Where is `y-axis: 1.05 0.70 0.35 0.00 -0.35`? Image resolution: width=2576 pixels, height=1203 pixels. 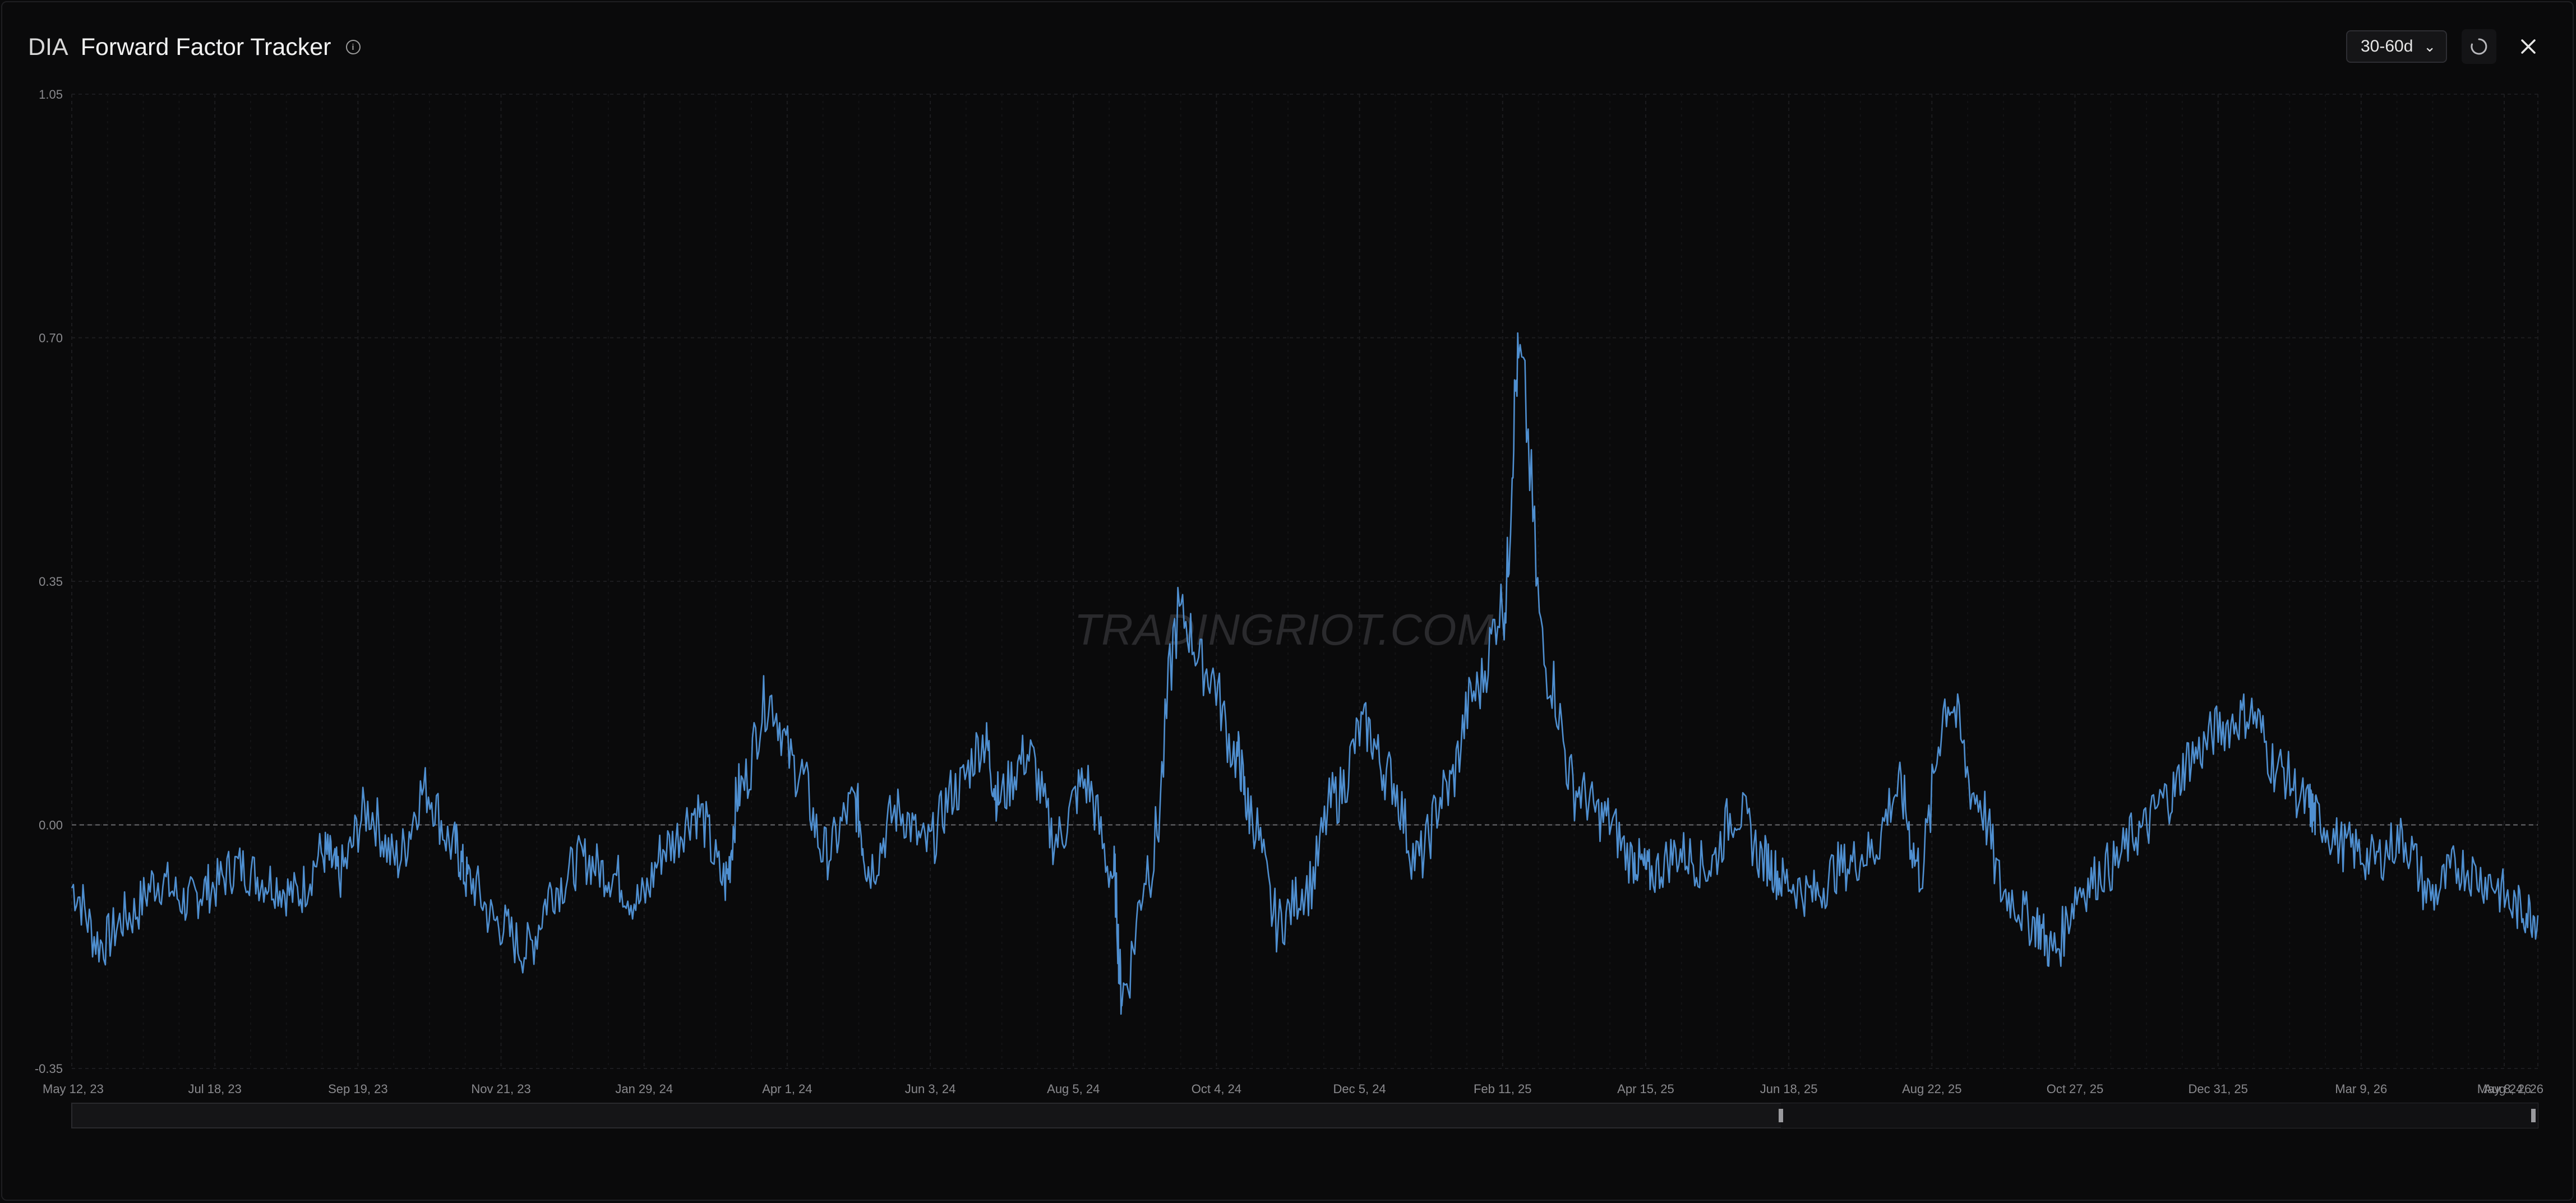 y-axis: 1.05 0.70 0.35 0.00 -0.35 is located at coordinates (49, 582).